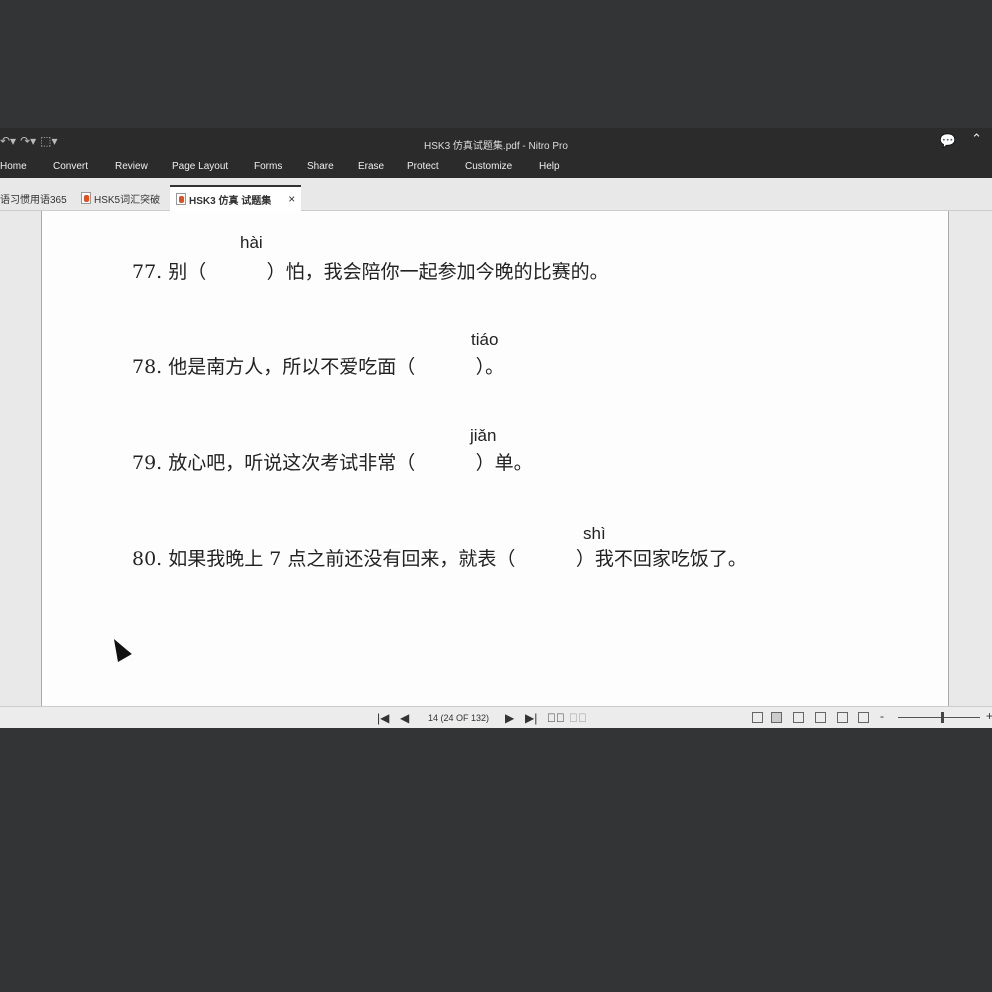 The height and width of the screenshot is (992, 992). Describe the element at coordinates (147, 272) in the screenshot. I see `question-number: 77.` at that location.